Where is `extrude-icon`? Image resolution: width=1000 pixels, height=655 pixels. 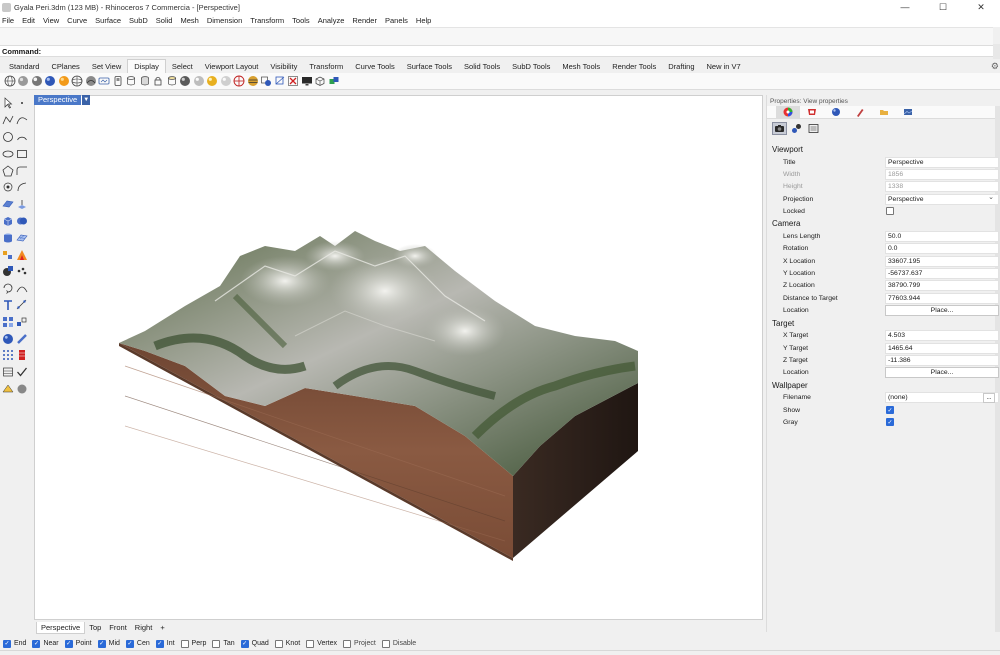
extrude-icon is located at coordinates (22, 204).